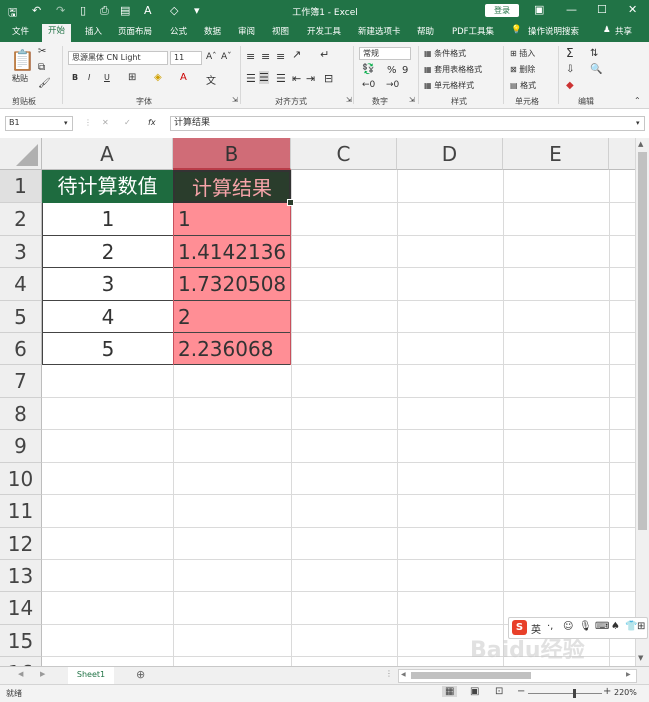  Describe the element at coordinates (473, 31) in the screenshot. I see `tab-pdf-tools: PDF工具集` at that location.